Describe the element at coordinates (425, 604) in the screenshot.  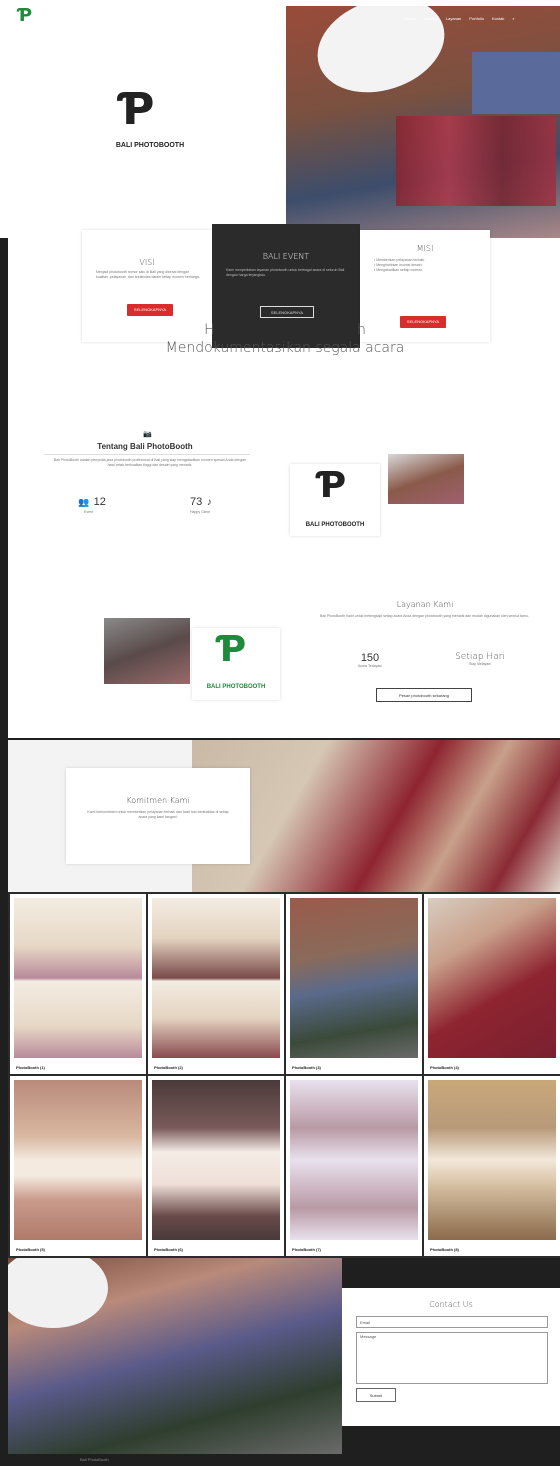
I see `layanan-title: Layanan Kami` at that location.